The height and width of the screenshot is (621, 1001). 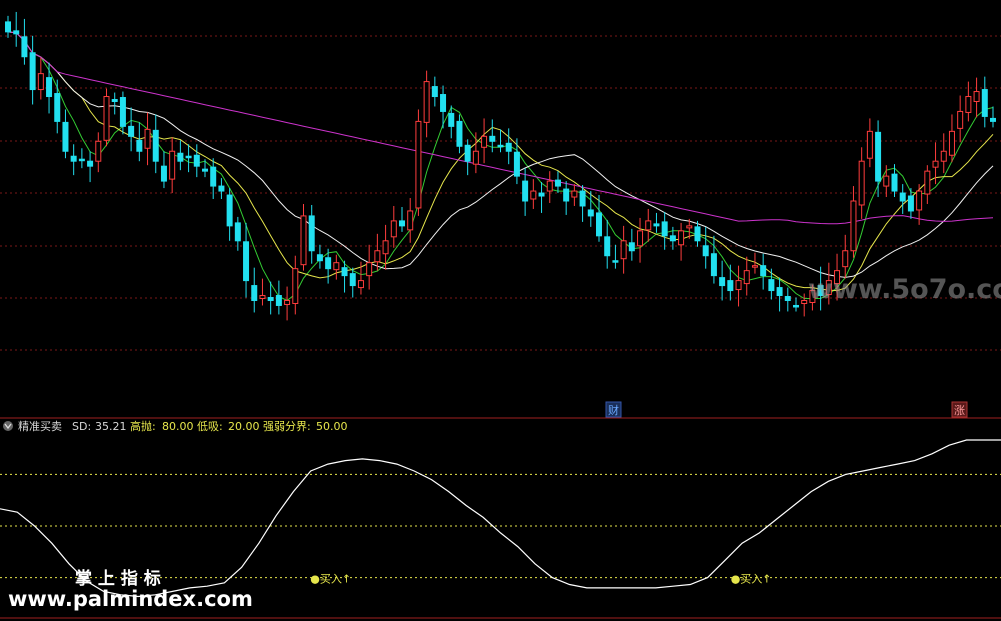 I want to click on collapse-icon, so click(x=8, y=426).